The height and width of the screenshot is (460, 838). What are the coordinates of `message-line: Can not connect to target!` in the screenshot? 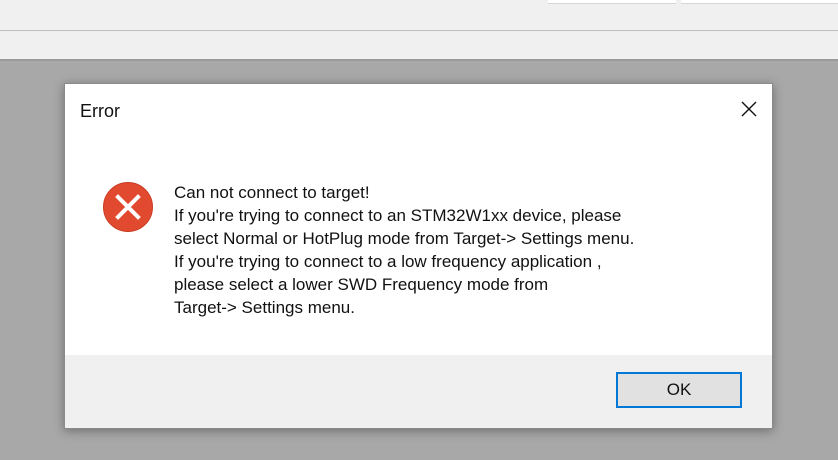 It's located at (272, 192).